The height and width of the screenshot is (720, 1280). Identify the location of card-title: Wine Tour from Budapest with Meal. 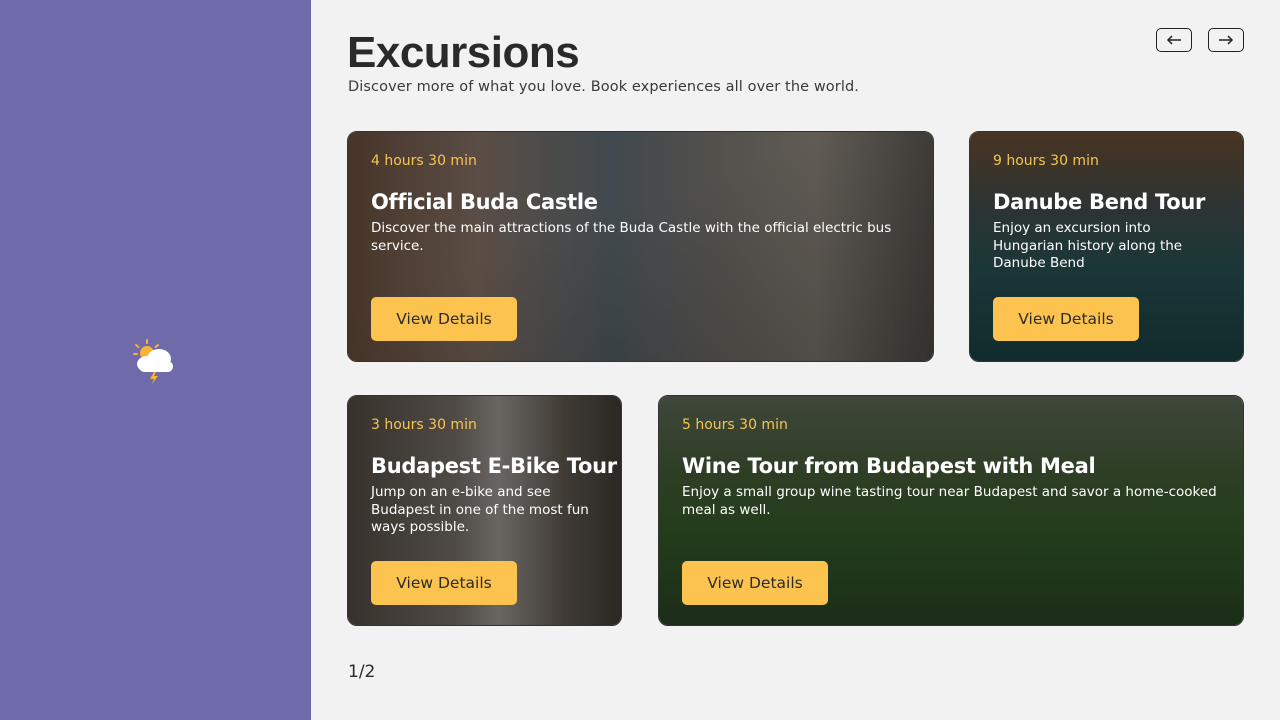
(889, 466).